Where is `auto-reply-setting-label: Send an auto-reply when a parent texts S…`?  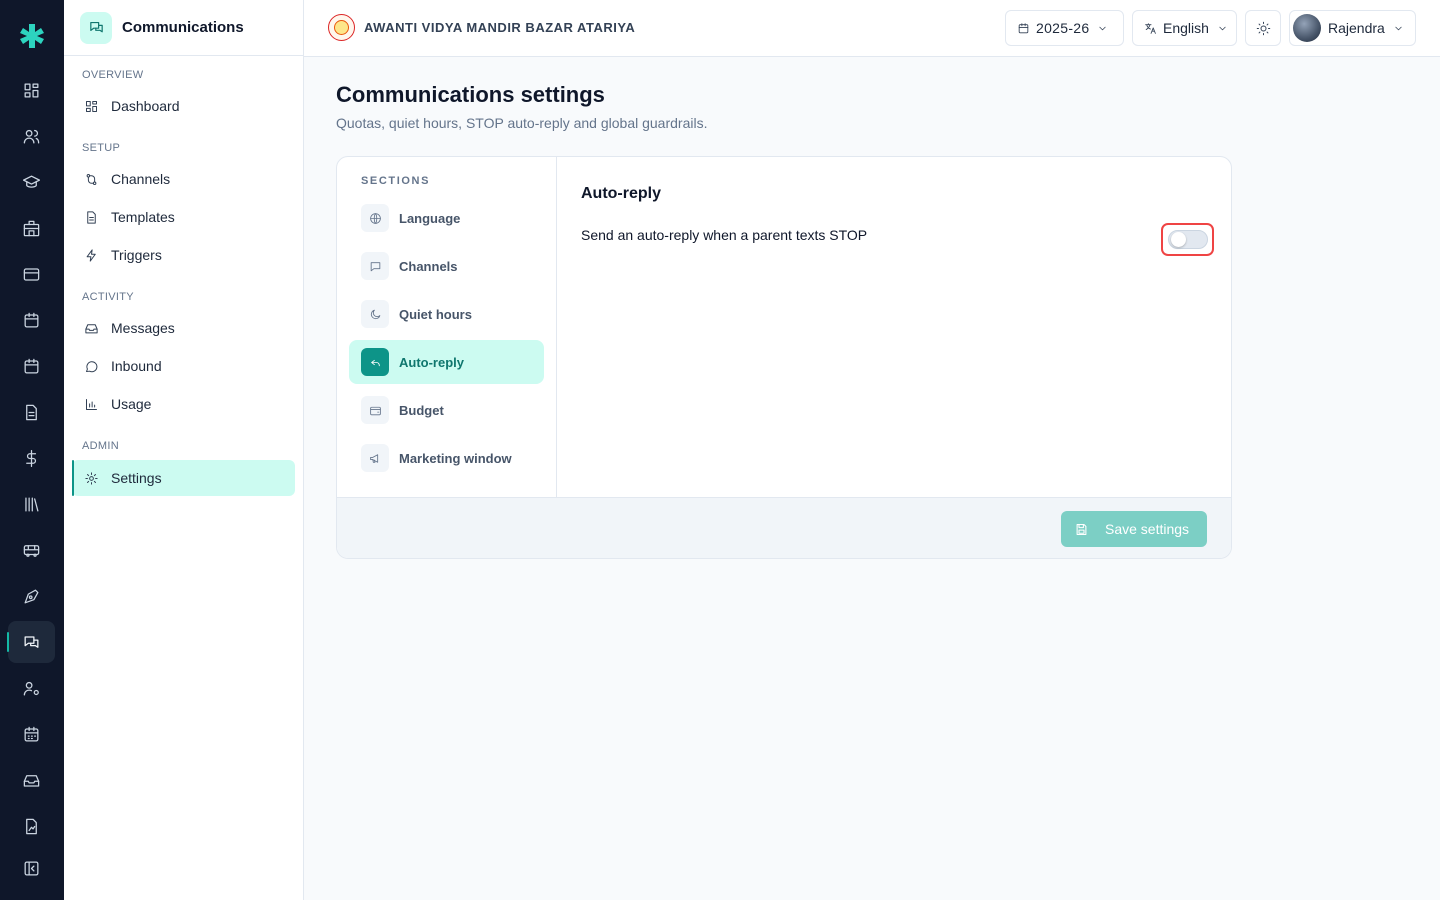 auto-reply-setting-label: Send an auto-reply when a parent texts S… is located at coordinates (724, 235).